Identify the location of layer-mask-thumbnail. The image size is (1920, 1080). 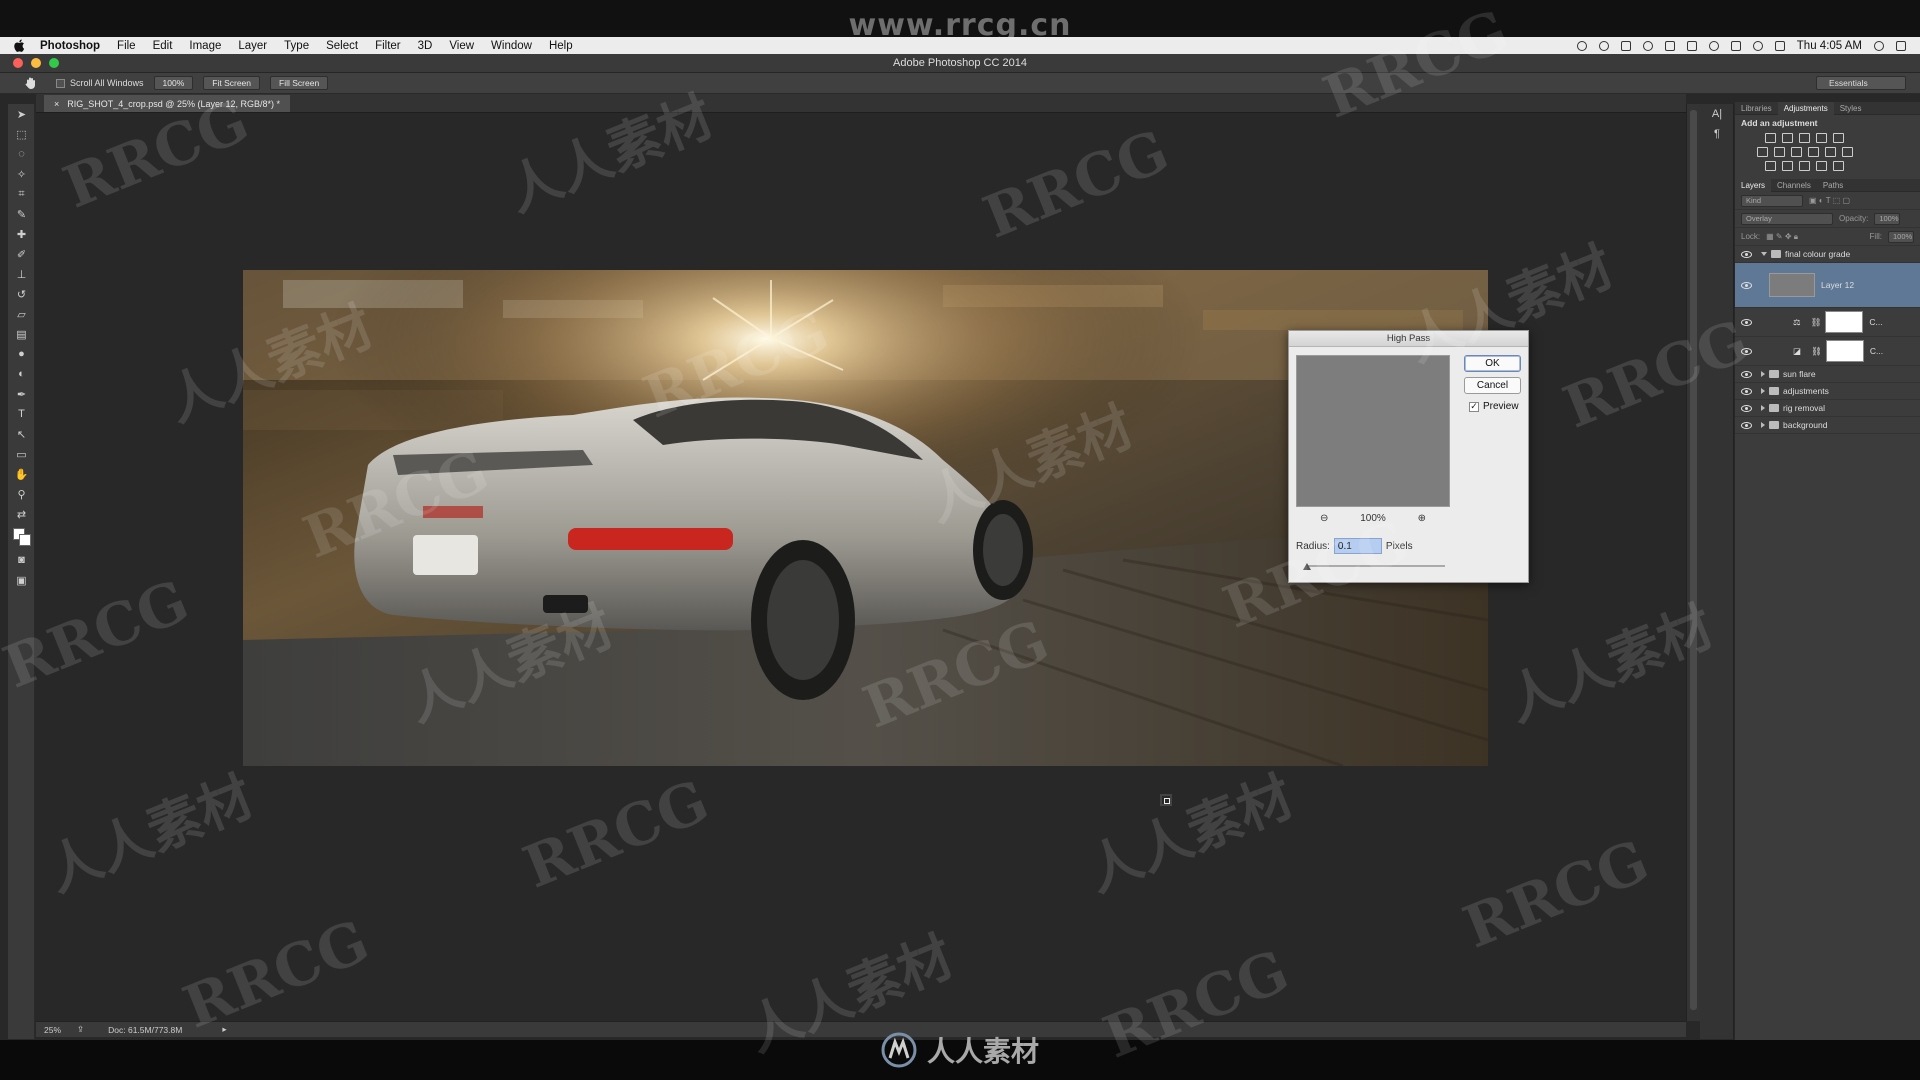
(1844, 322).